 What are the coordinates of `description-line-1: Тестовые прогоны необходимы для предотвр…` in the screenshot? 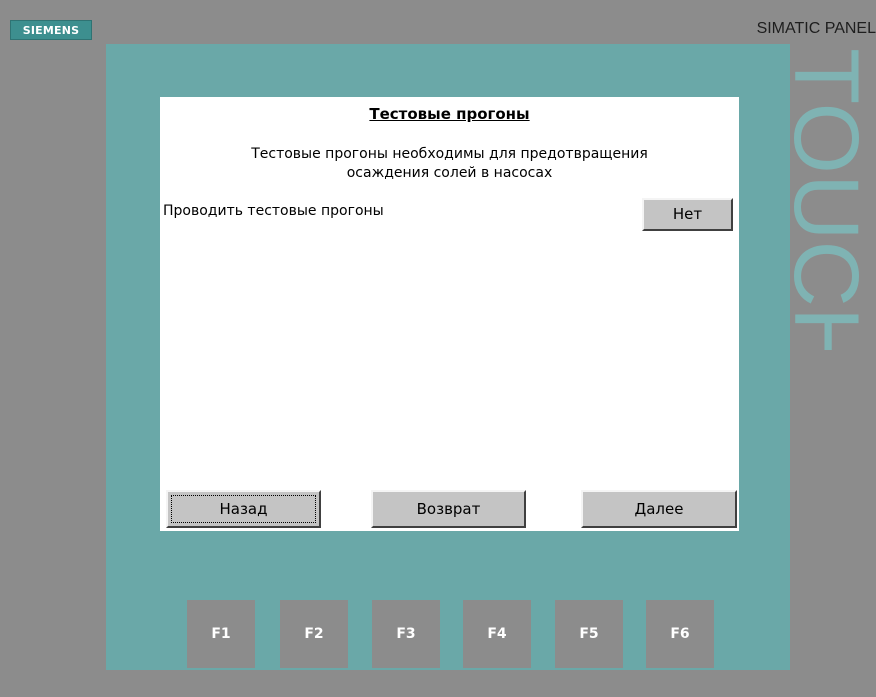 It's located at (449, 154).